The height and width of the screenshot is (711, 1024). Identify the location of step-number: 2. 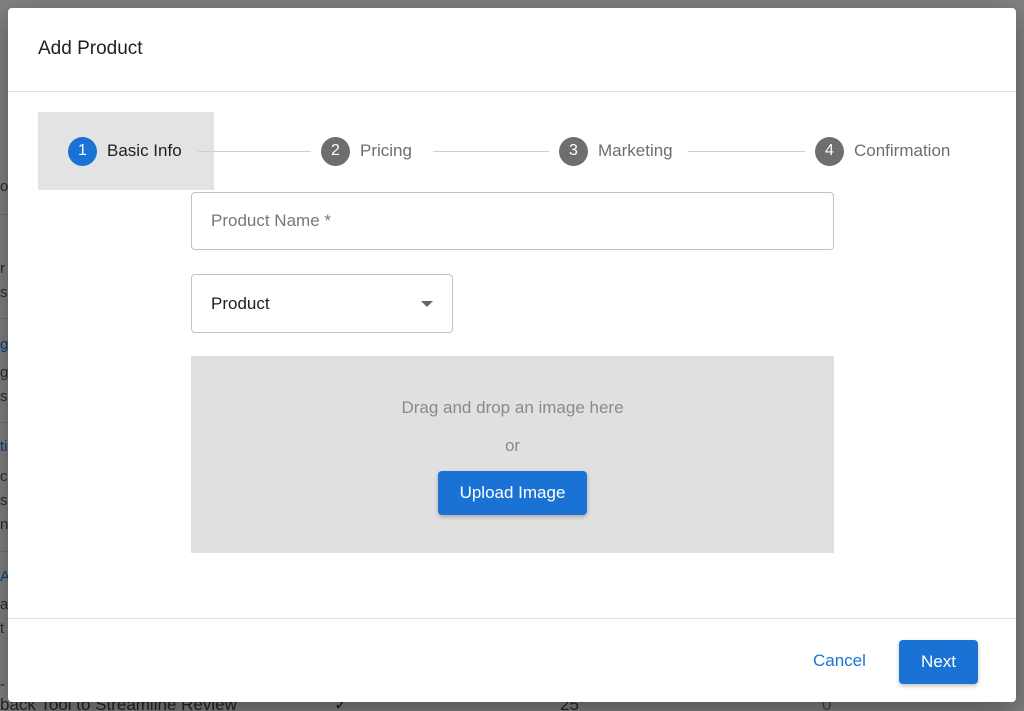
(335, 151).